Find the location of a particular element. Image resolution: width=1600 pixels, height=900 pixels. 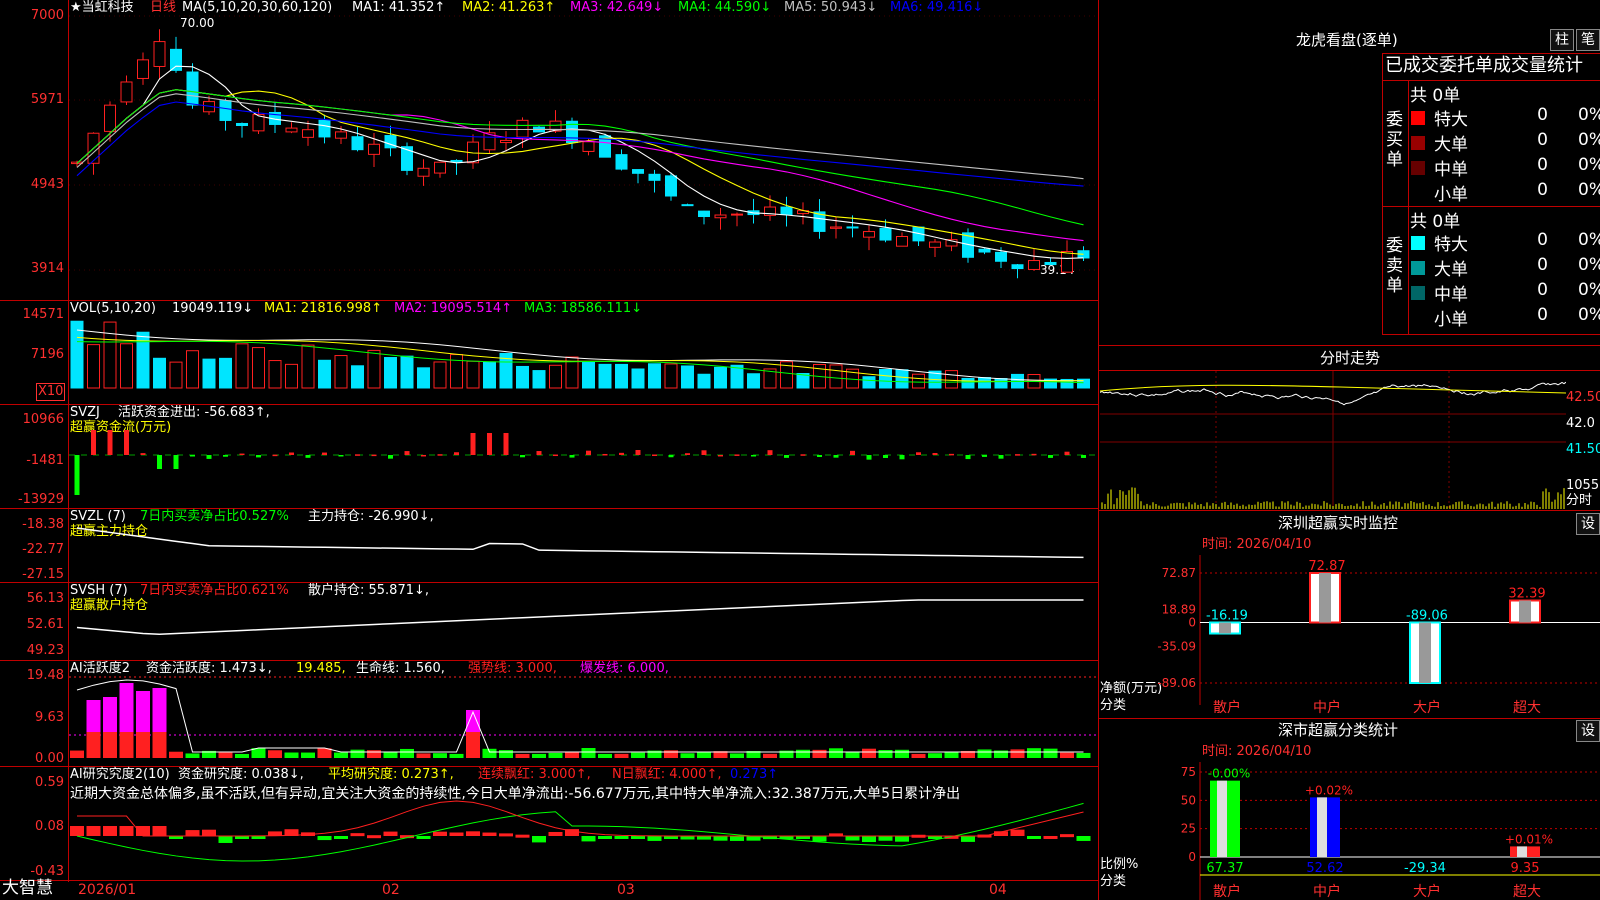

ai-active-yaxis-label: 19.48 is located at coordinates (45, 675).